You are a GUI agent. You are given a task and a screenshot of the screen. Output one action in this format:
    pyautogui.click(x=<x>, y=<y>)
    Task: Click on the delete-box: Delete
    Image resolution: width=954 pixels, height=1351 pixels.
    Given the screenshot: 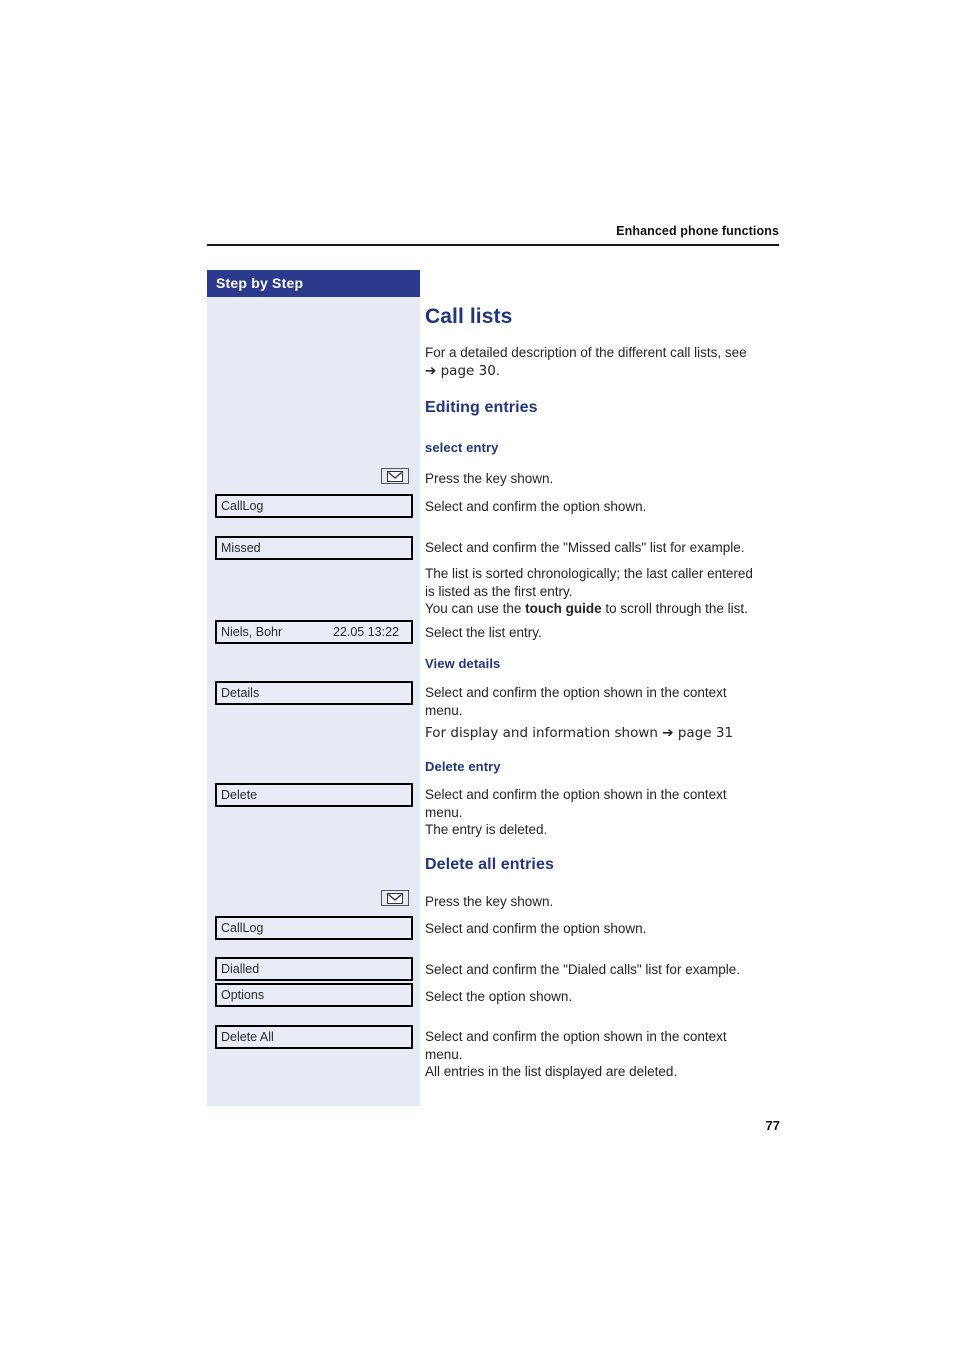 What is the action you would take?
    pyautogui.click(x=314, y=795)
    